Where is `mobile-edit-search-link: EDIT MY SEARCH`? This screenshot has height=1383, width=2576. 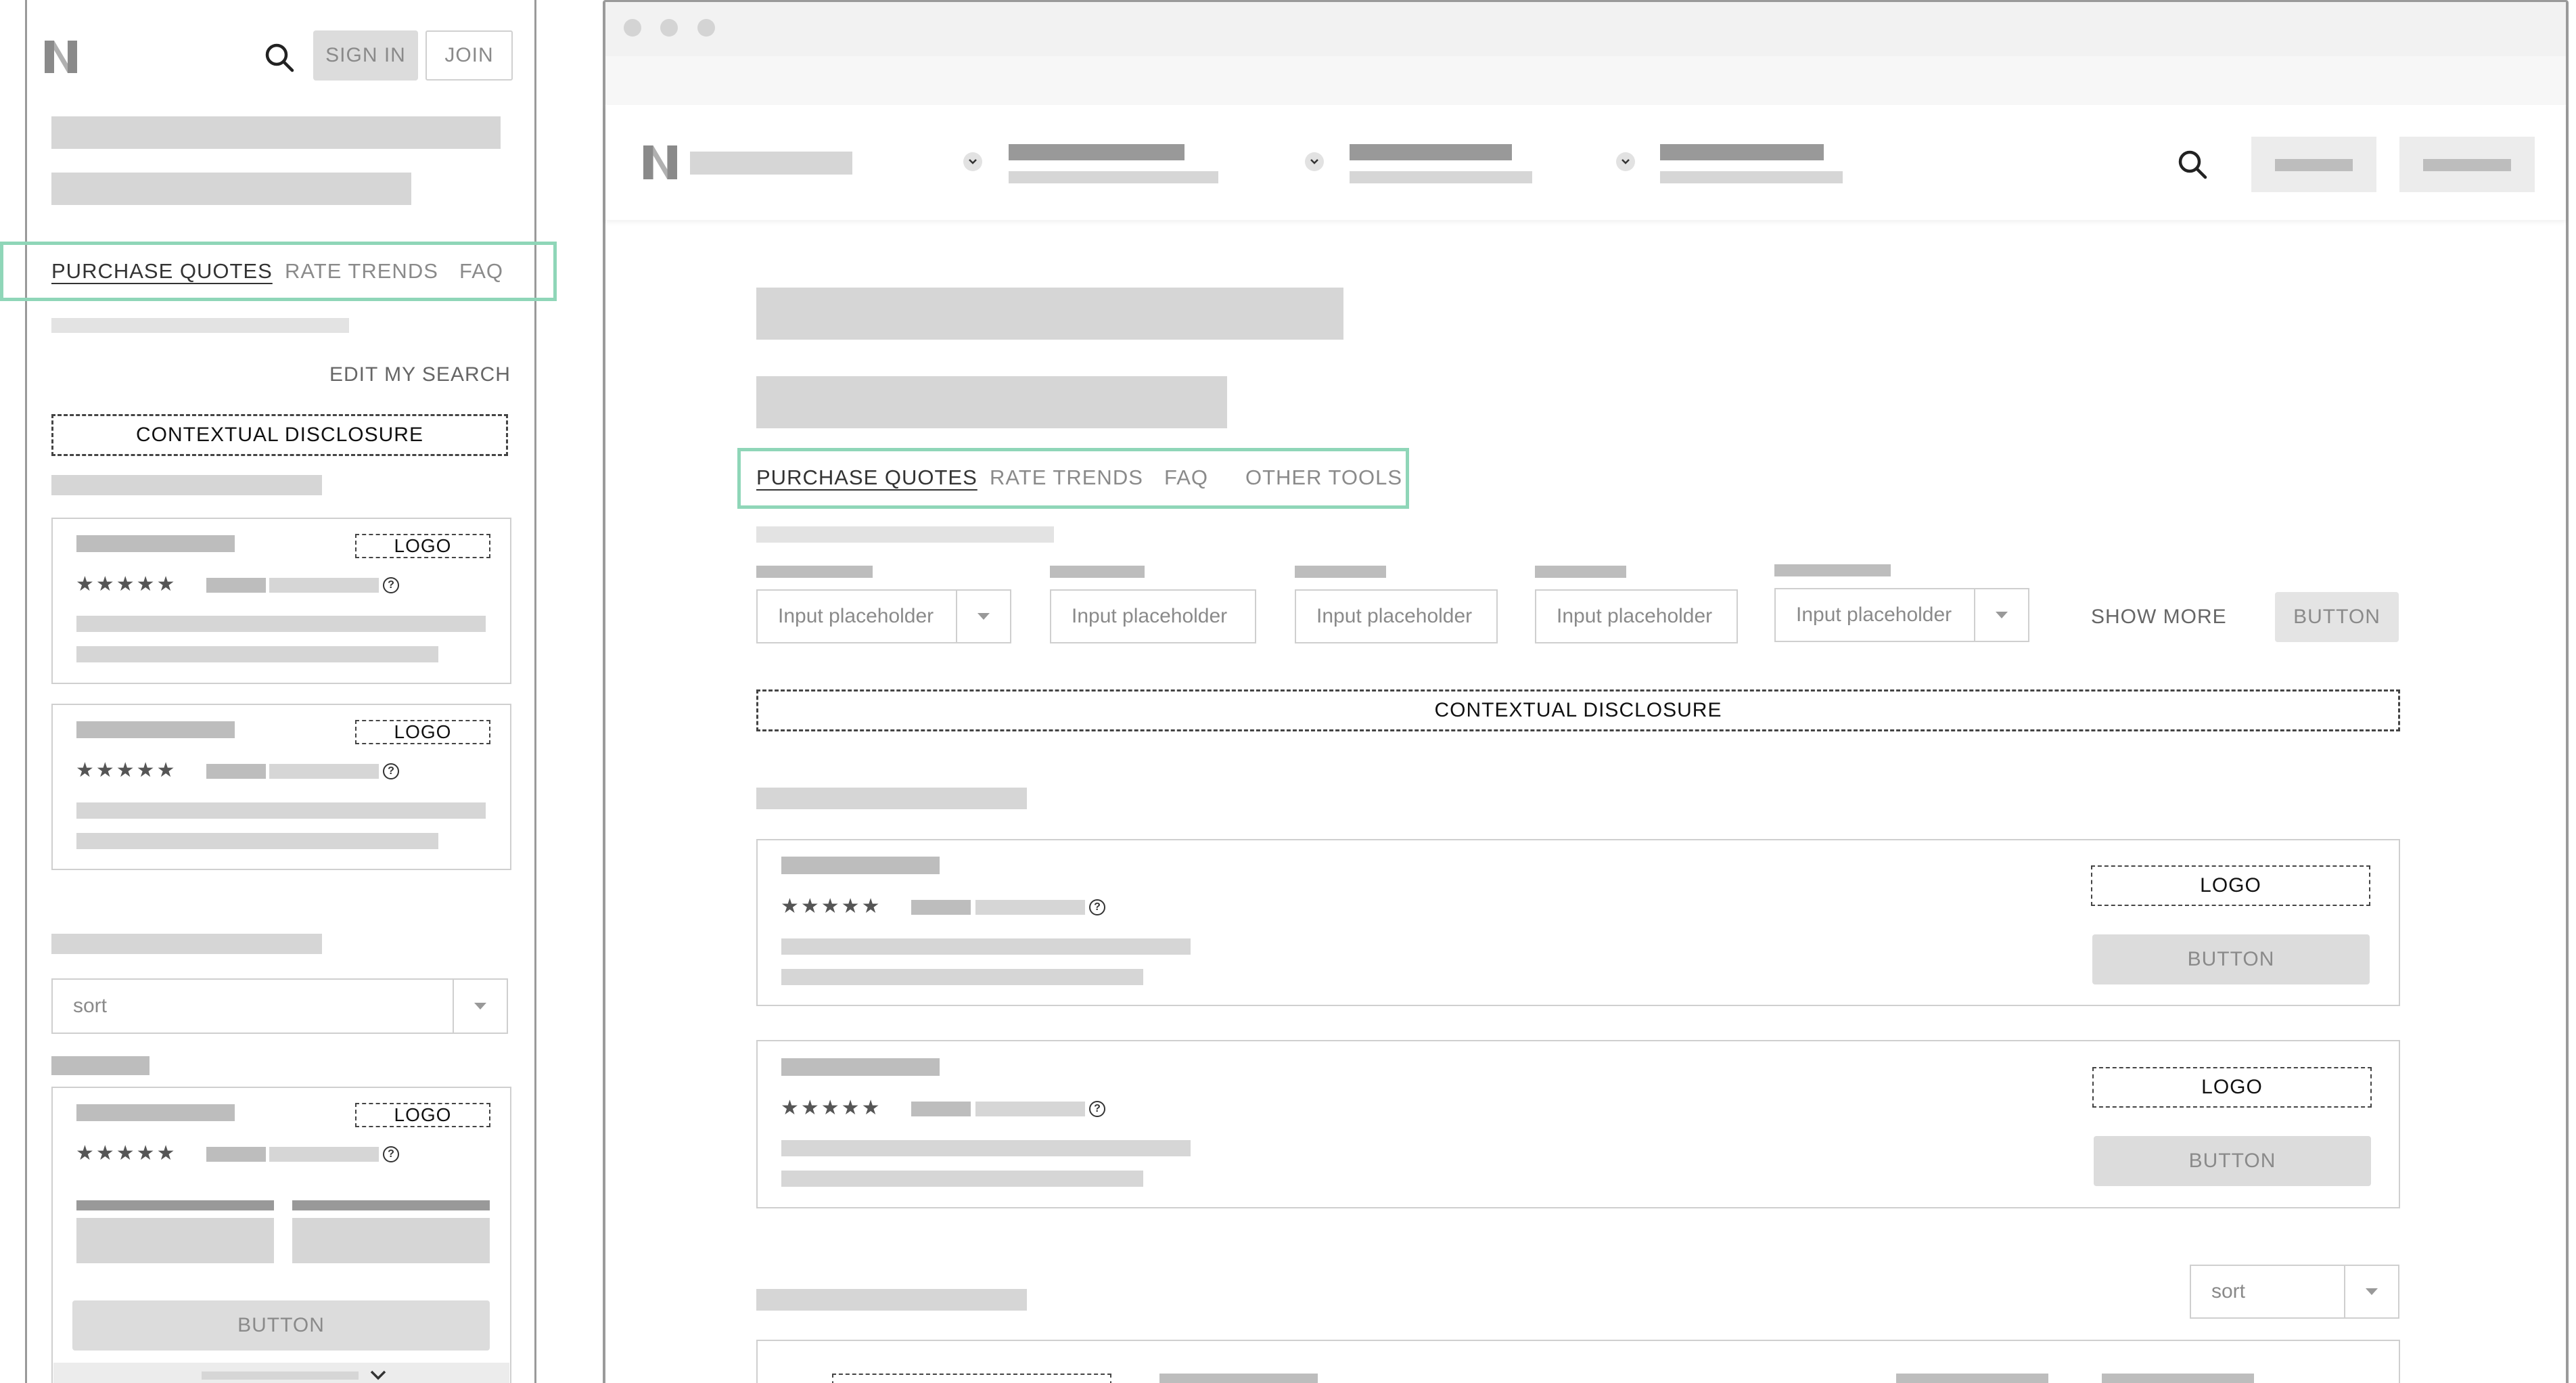 mobile-edit-search-link: EDIT MY SEARCH is located at coordinates (420, 374).